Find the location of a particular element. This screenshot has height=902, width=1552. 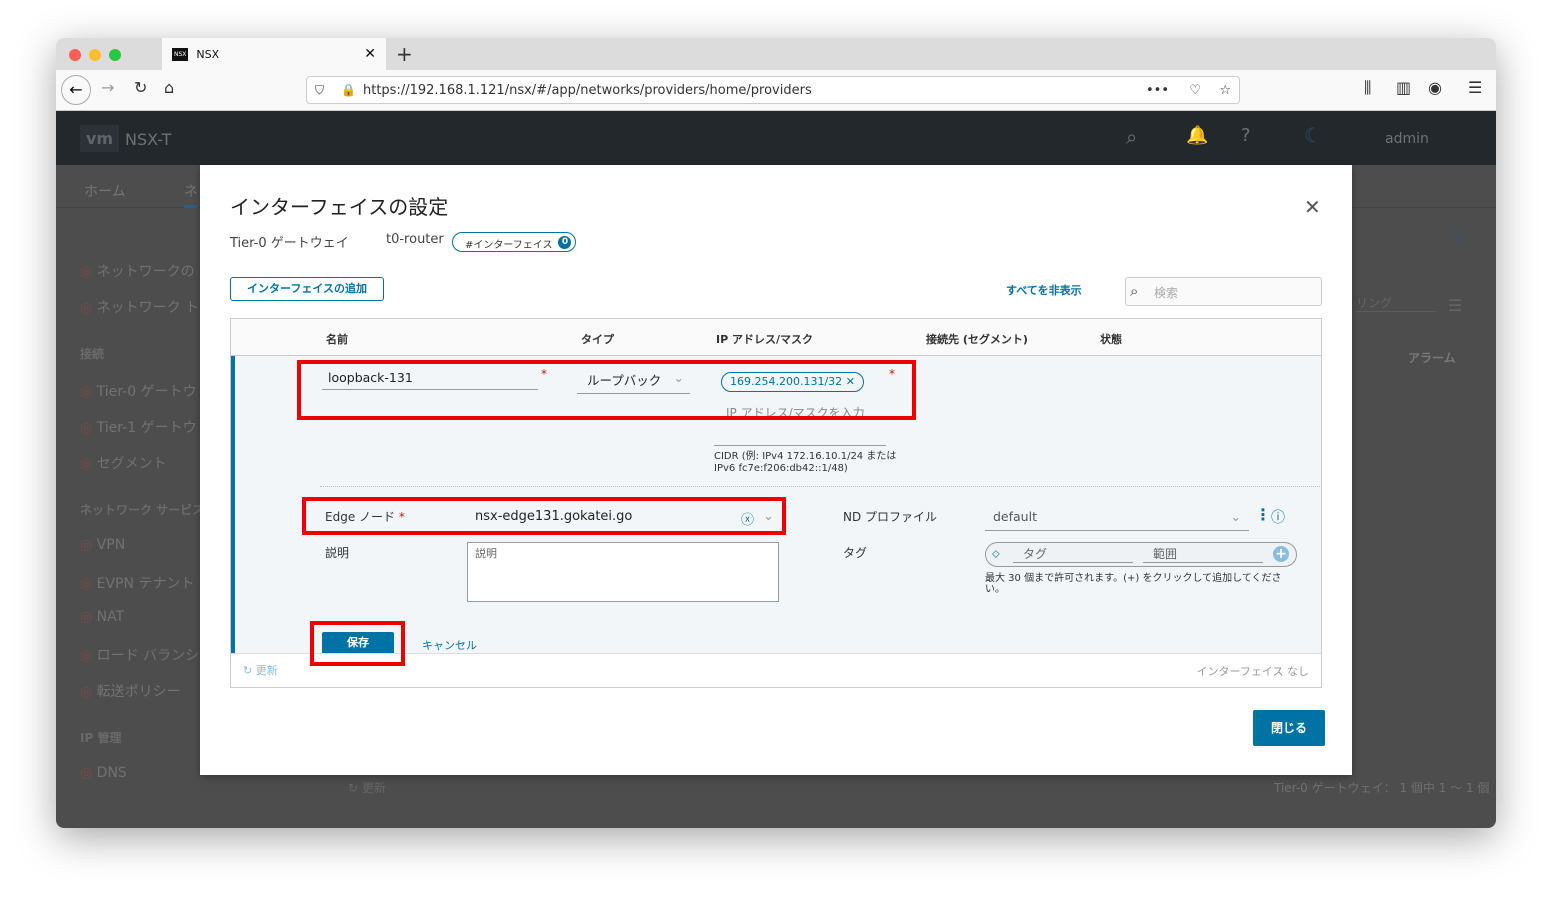

bg-refresh-button: ↻ 更新 is located at coordinates (367, 787).